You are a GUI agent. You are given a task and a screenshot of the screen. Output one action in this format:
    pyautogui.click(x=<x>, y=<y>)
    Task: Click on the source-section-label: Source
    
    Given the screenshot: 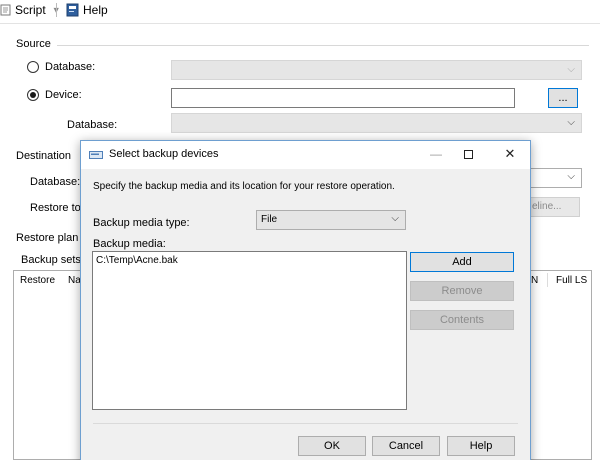 What is the action you would take?
    pyautogui.click(x=33, y=44)
    